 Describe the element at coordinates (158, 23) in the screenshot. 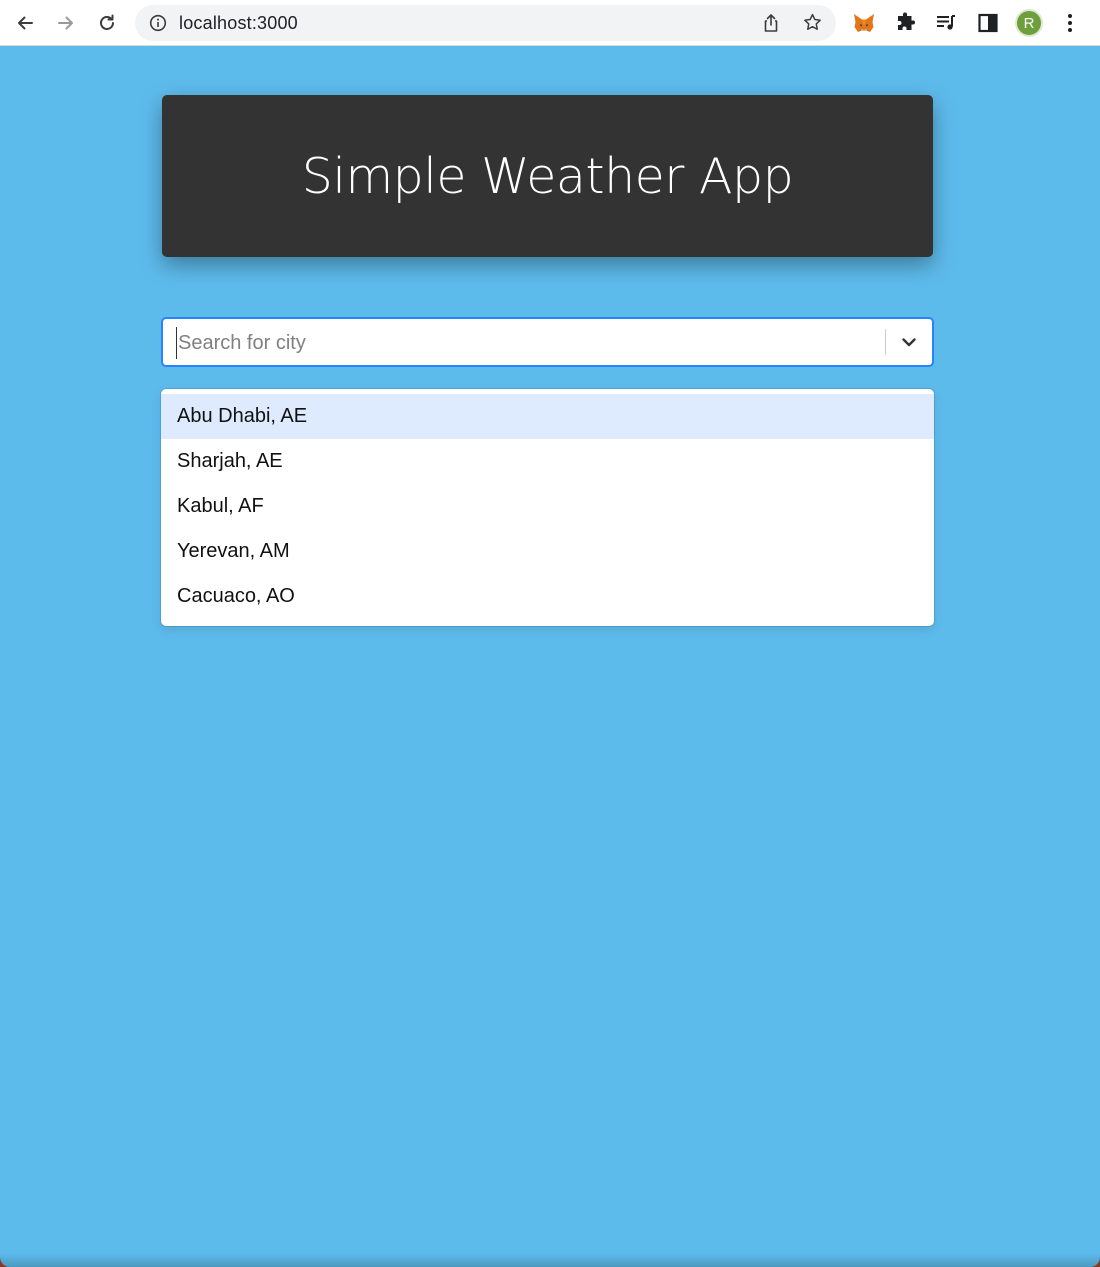

I see `site-info-icon` at that location.